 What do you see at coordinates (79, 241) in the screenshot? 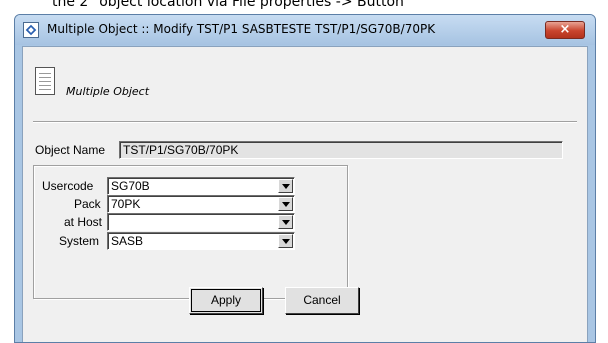
I see `system-label: System` at bounding box center [79, 241].